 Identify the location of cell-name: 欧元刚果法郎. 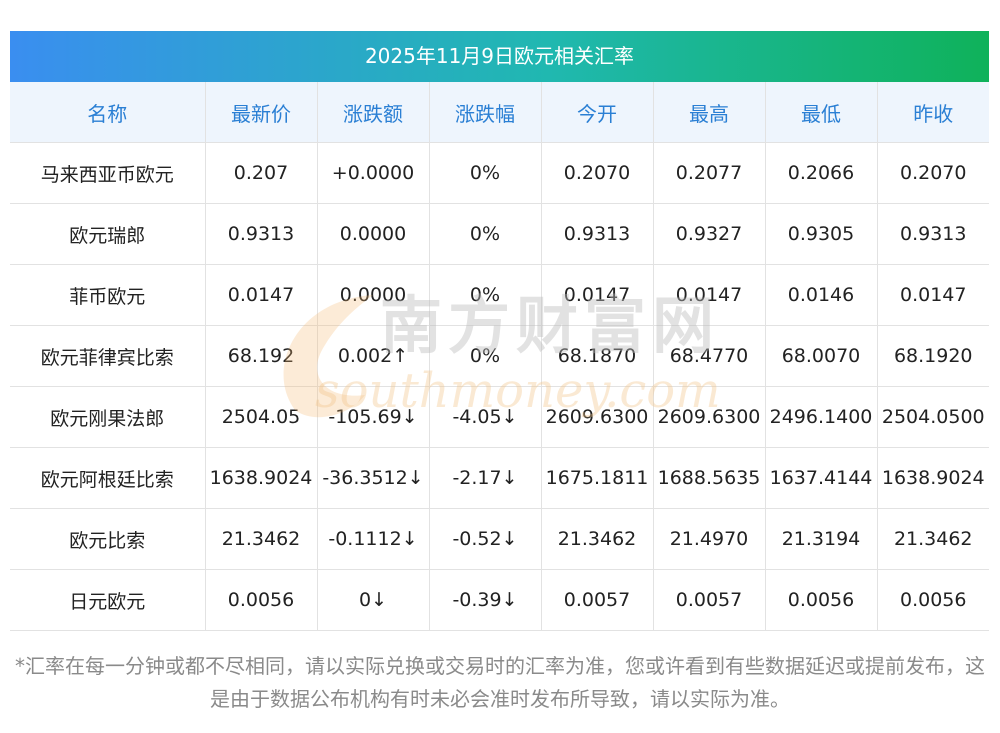
(108, 417).